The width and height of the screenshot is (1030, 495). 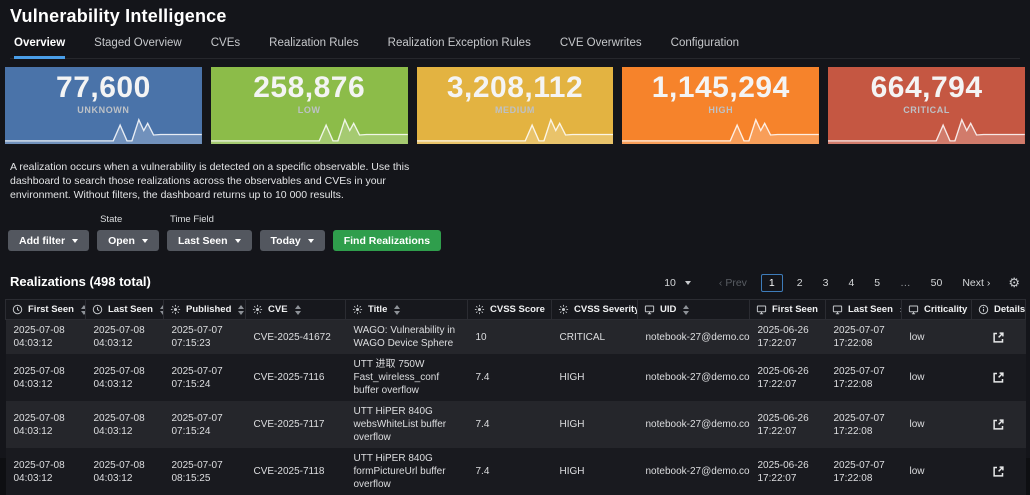 I want to click on page-button-4: 4, so click(x=851, y=283).